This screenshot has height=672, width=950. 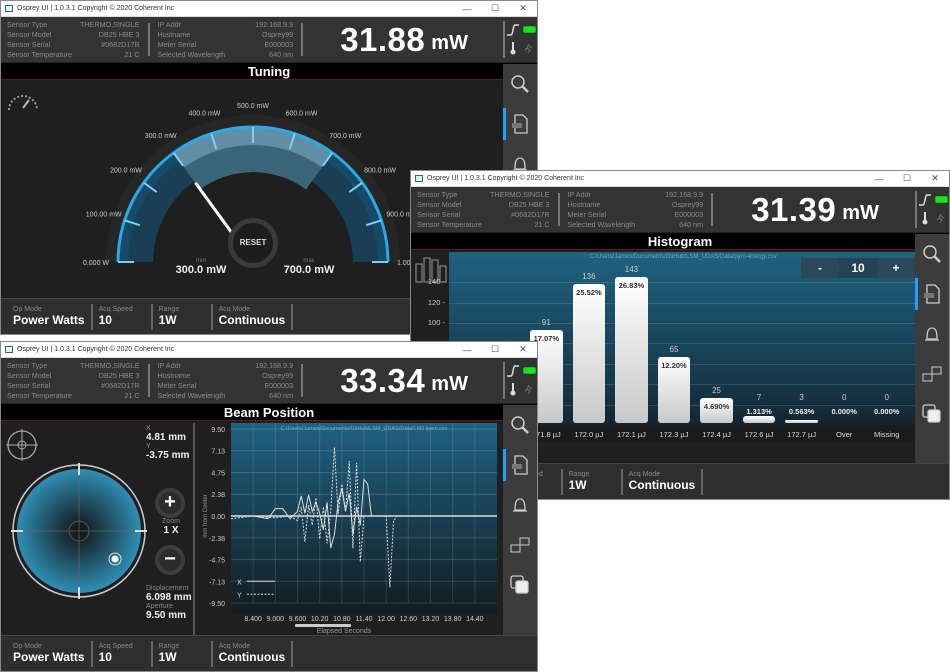 I want to click on bins-increase-button: +, so click(x=896, y=268).